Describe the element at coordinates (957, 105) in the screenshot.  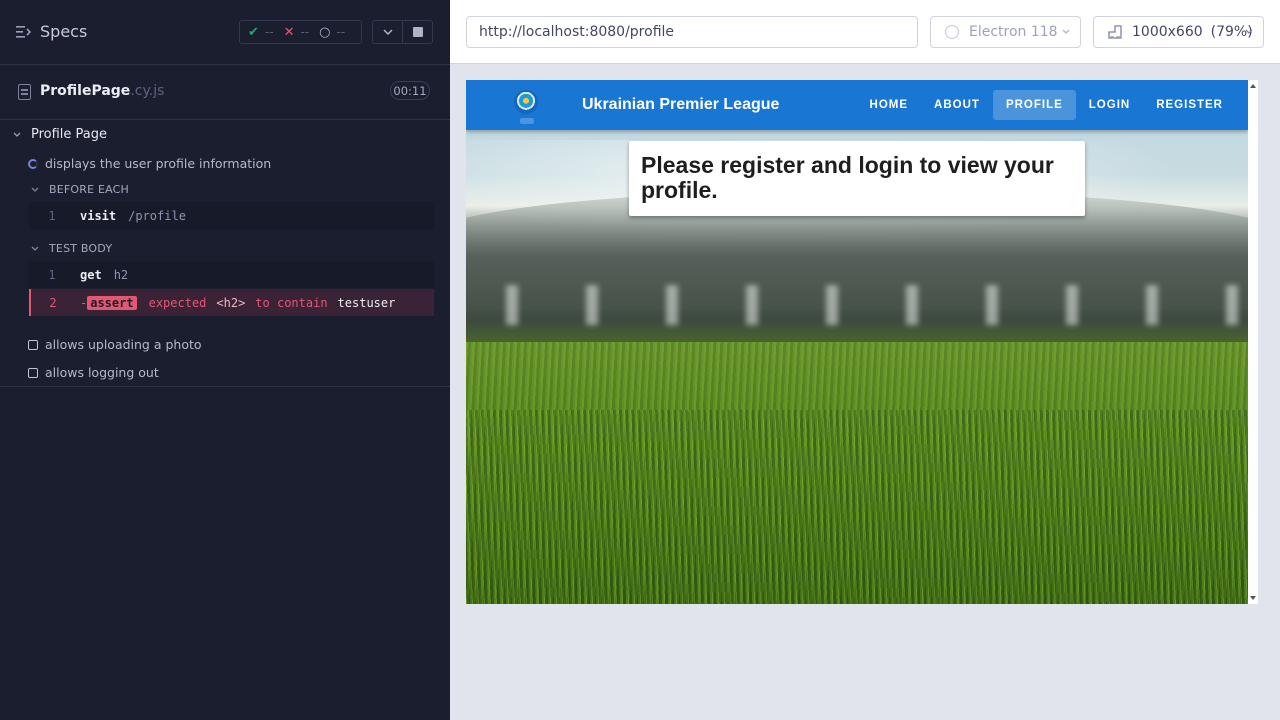
I see `nav-about: ABOUT` at that location.